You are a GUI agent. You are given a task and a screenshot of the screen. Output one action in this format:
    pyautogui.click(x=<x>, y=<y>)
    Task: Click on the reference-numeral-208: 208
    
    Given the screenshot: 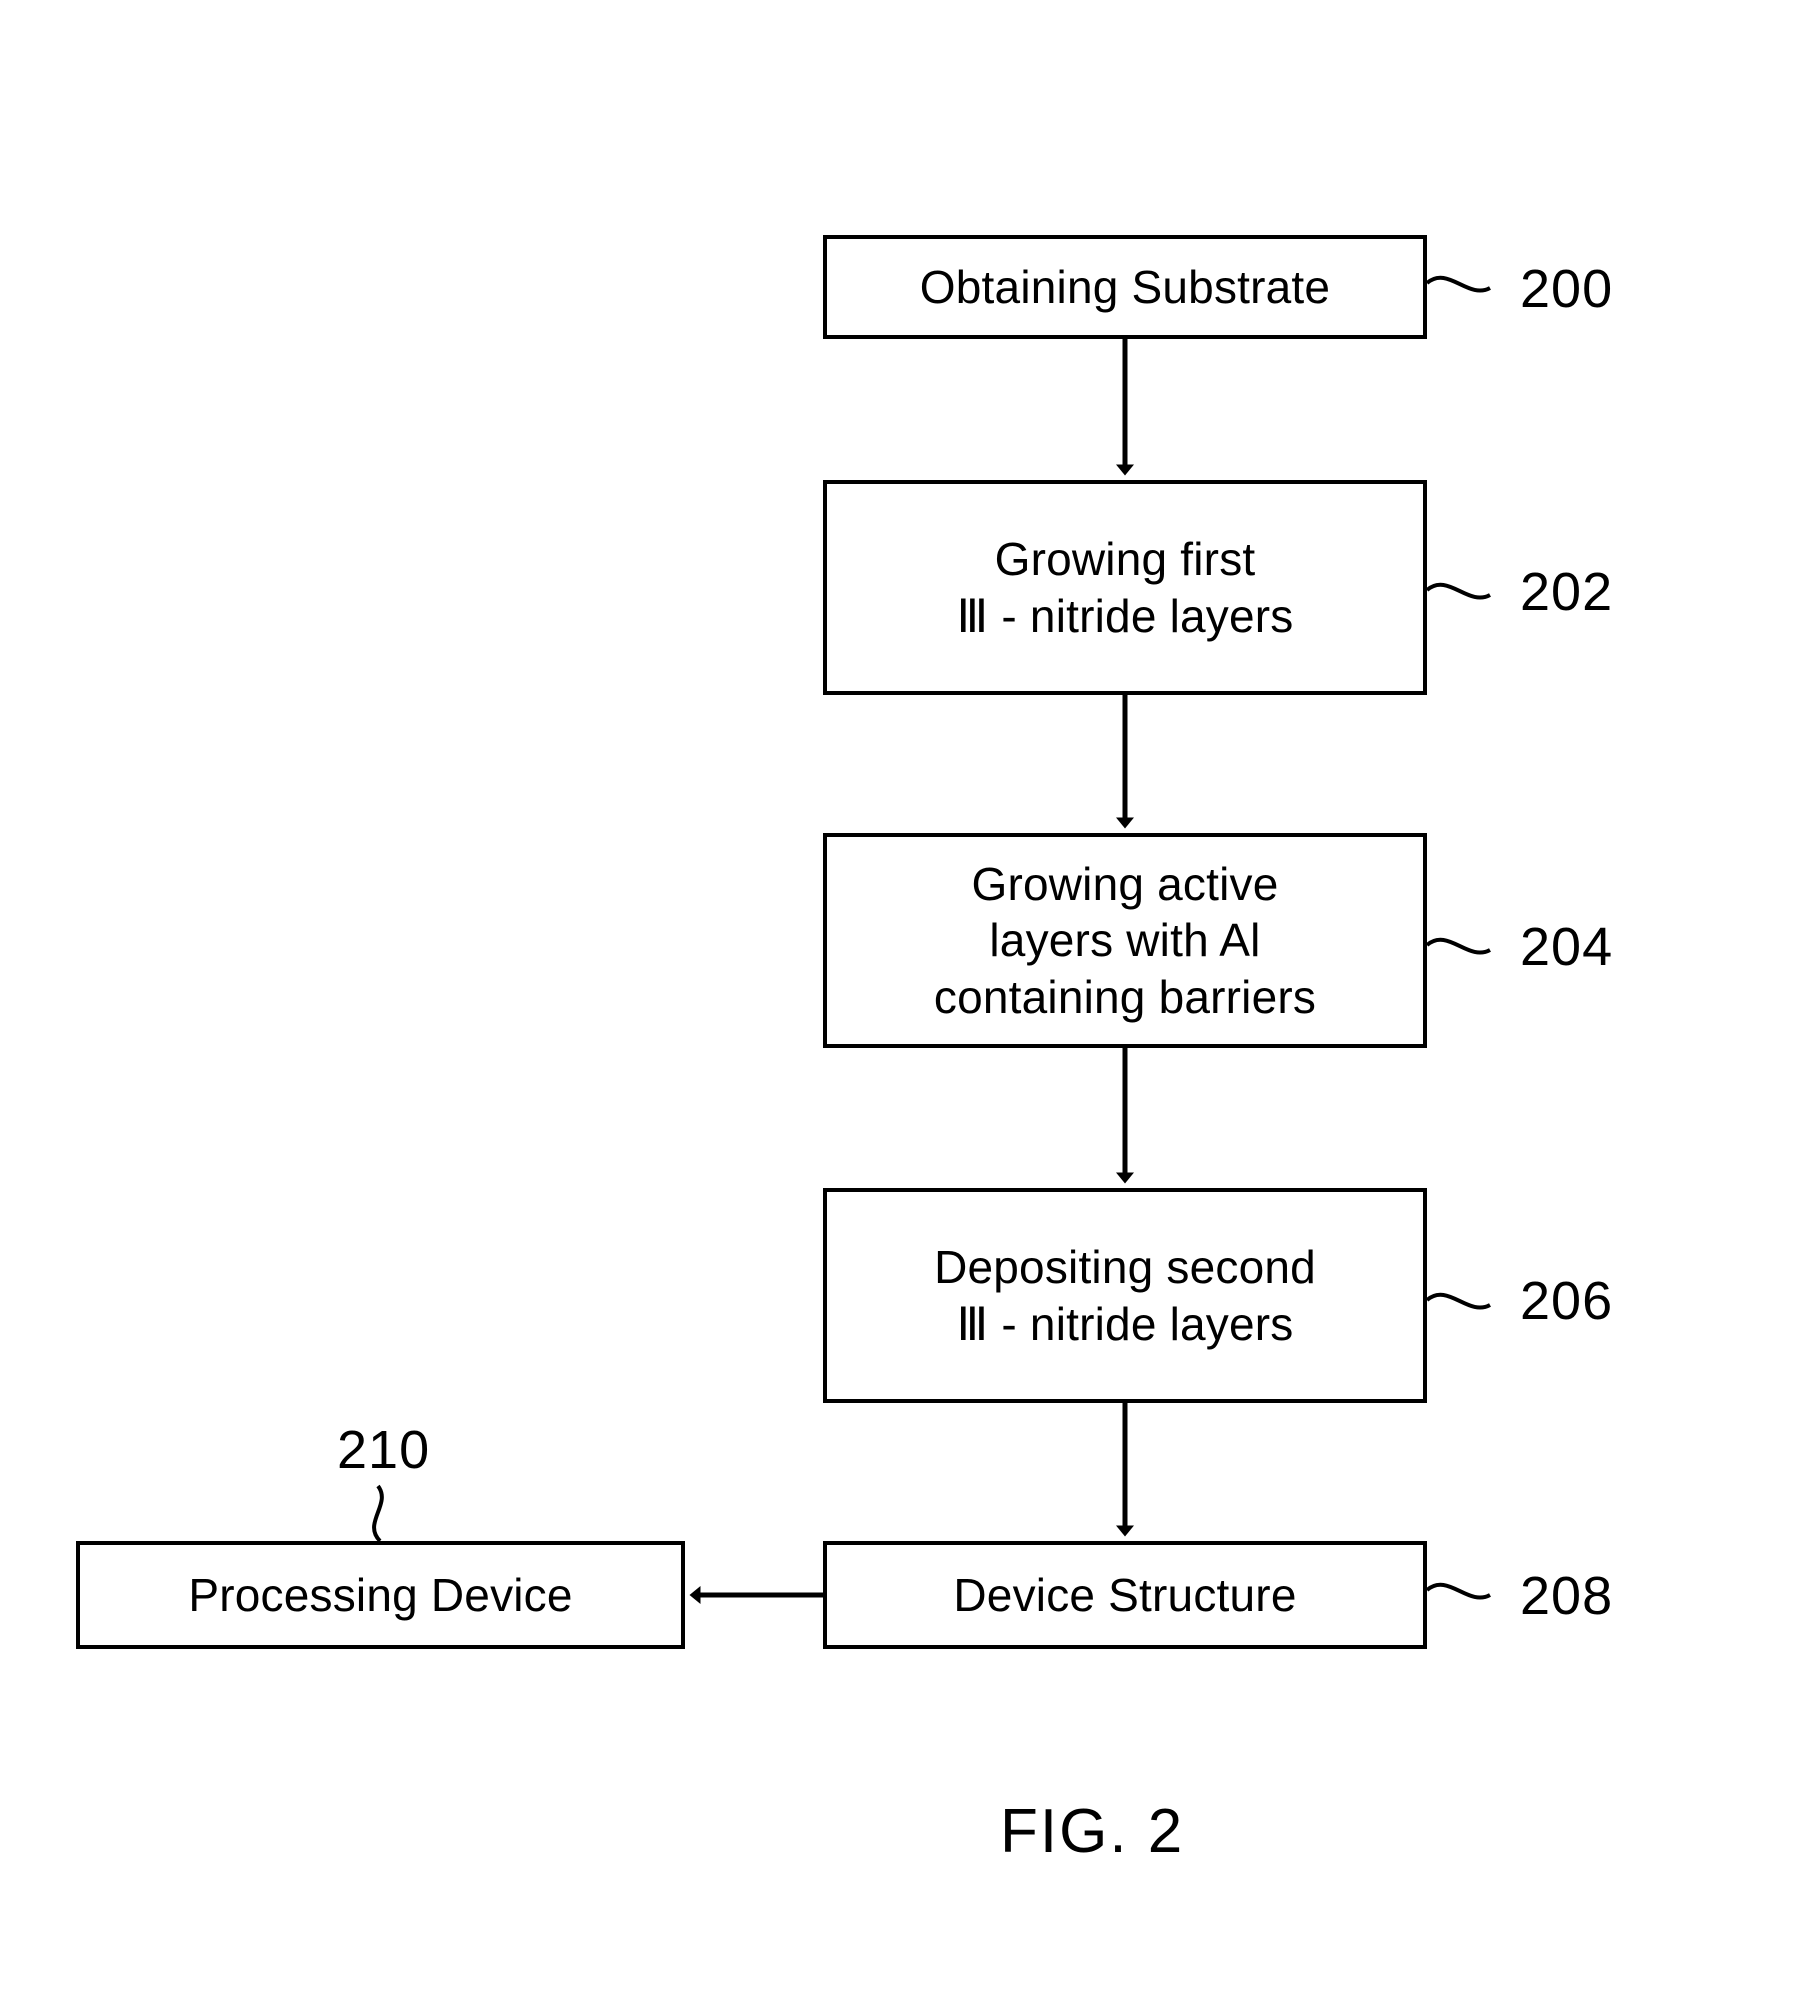 What is the action you would take?
    pyautogui.click(x=1567, y=1596)
    